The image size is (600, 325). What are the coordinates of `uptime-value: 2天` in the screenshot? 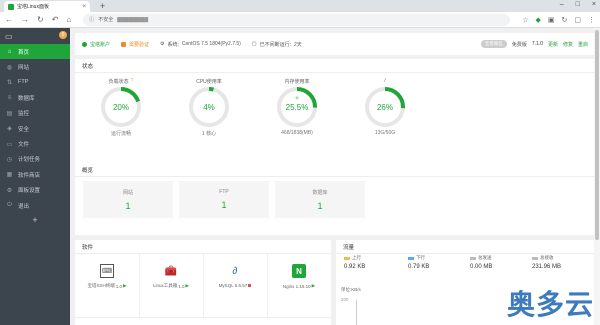 It's located at (297, 44).